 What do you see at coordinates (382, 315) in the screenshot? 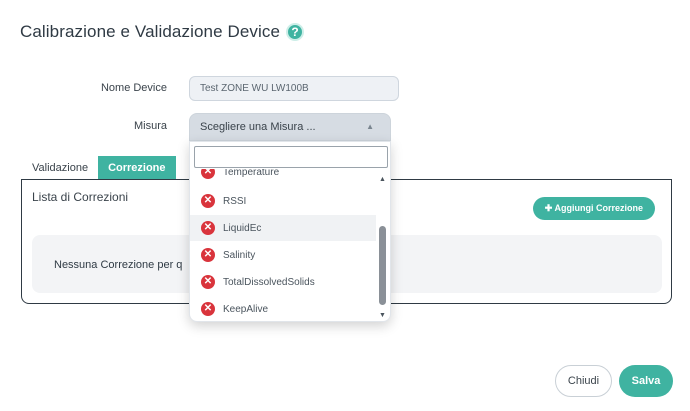
I see `scroll-down-icon: ▼` at bounding box center [382, 315].